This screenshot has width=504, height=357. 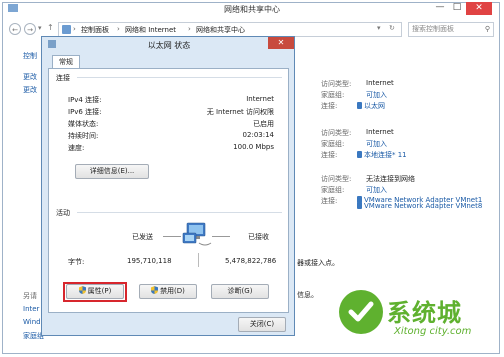 What do you see at coordinates (382, 155) in the screenshot?
I see `connection-link-local: 本地连接* 11` at bounding box center [382, 155].